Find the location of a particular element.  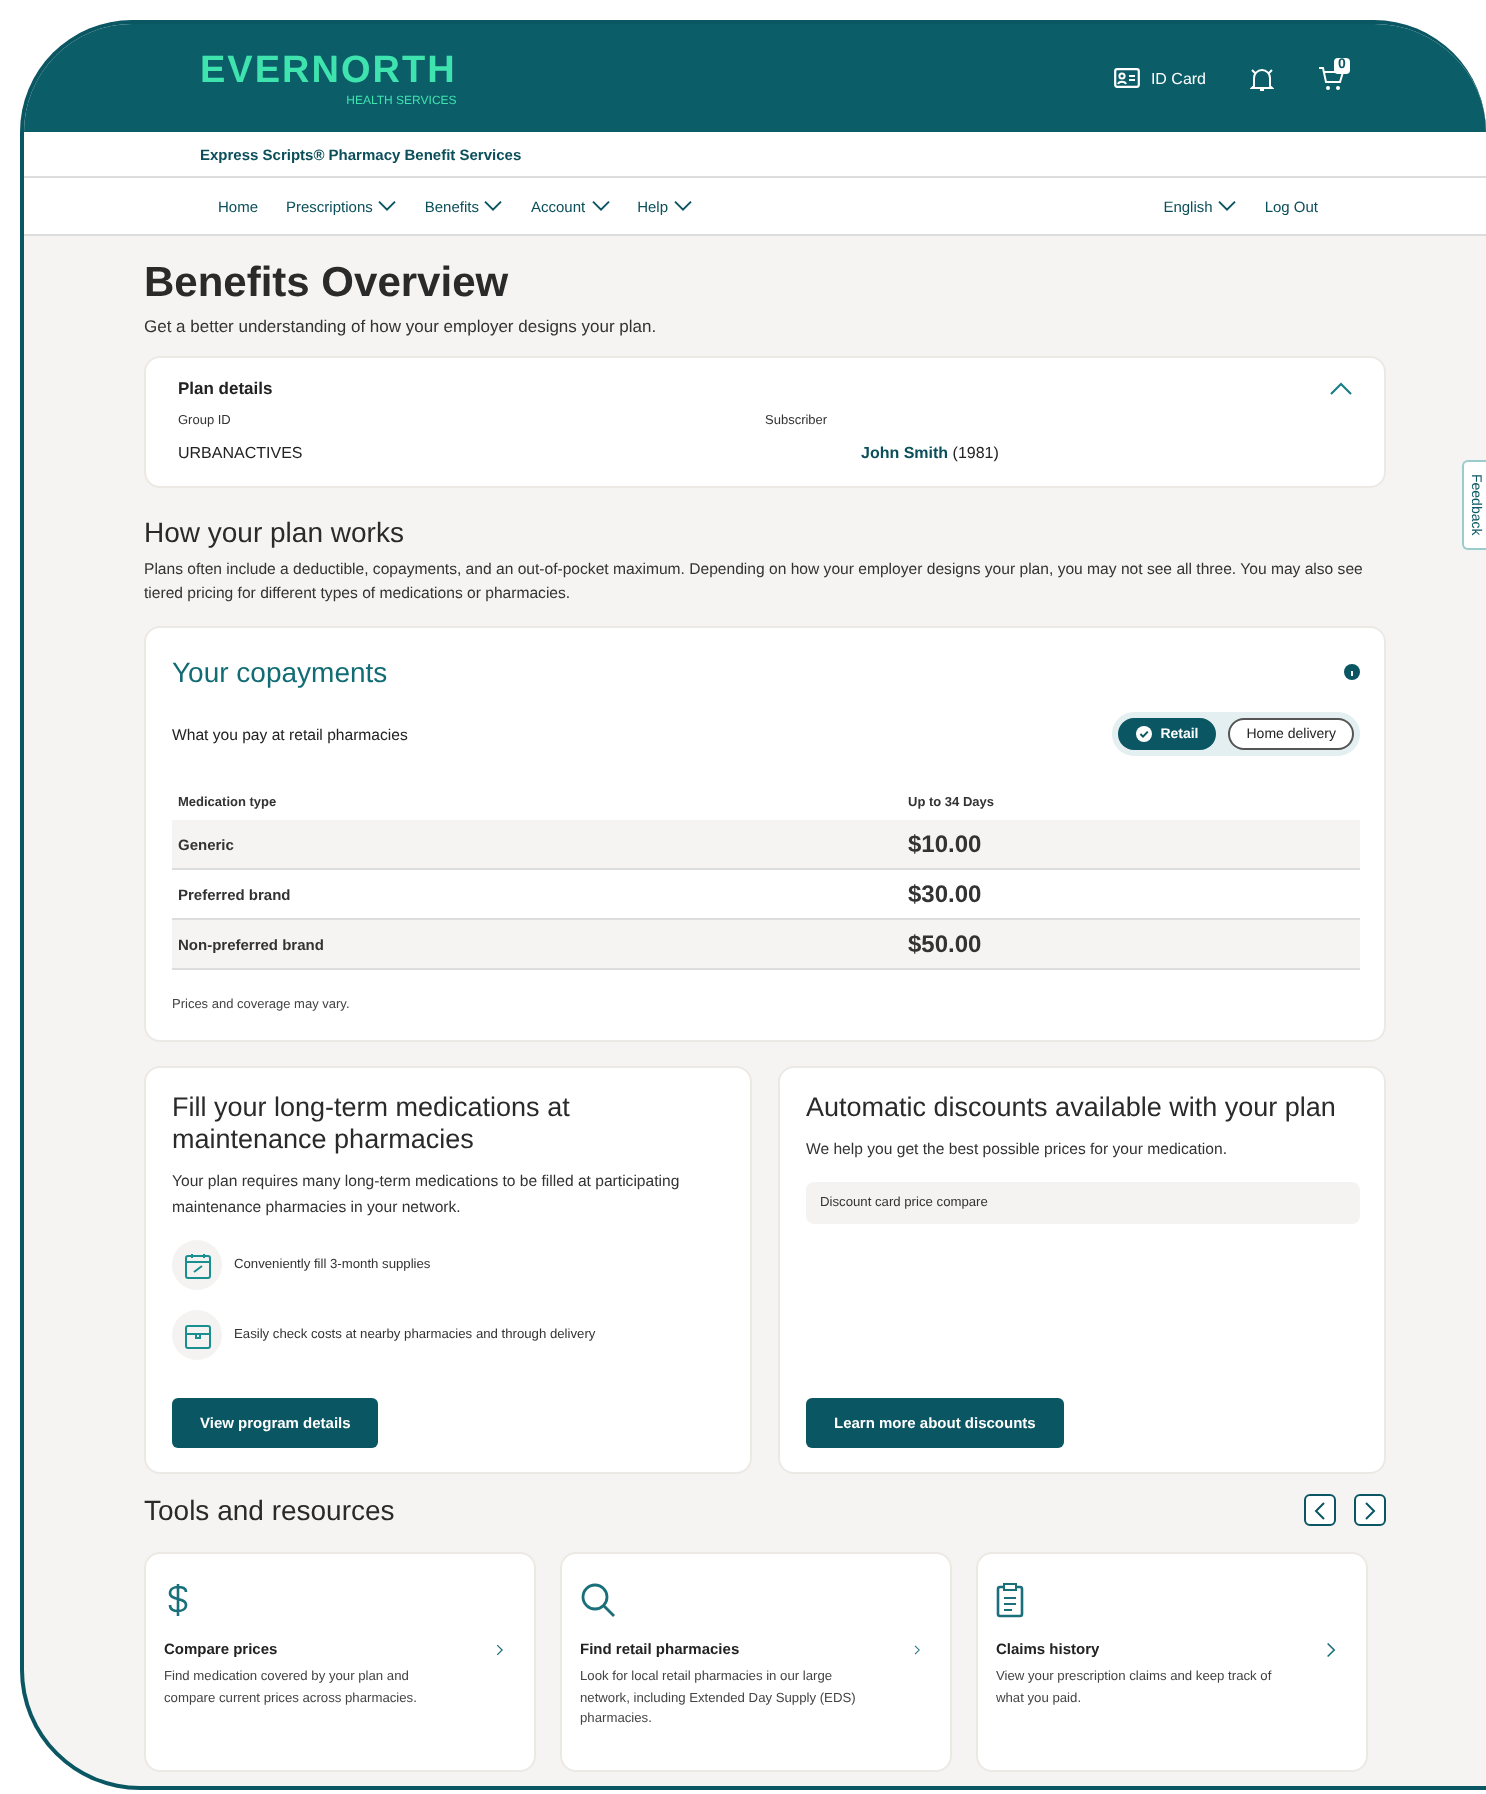

card-title: Plan details is located at coordinates (225, 388).